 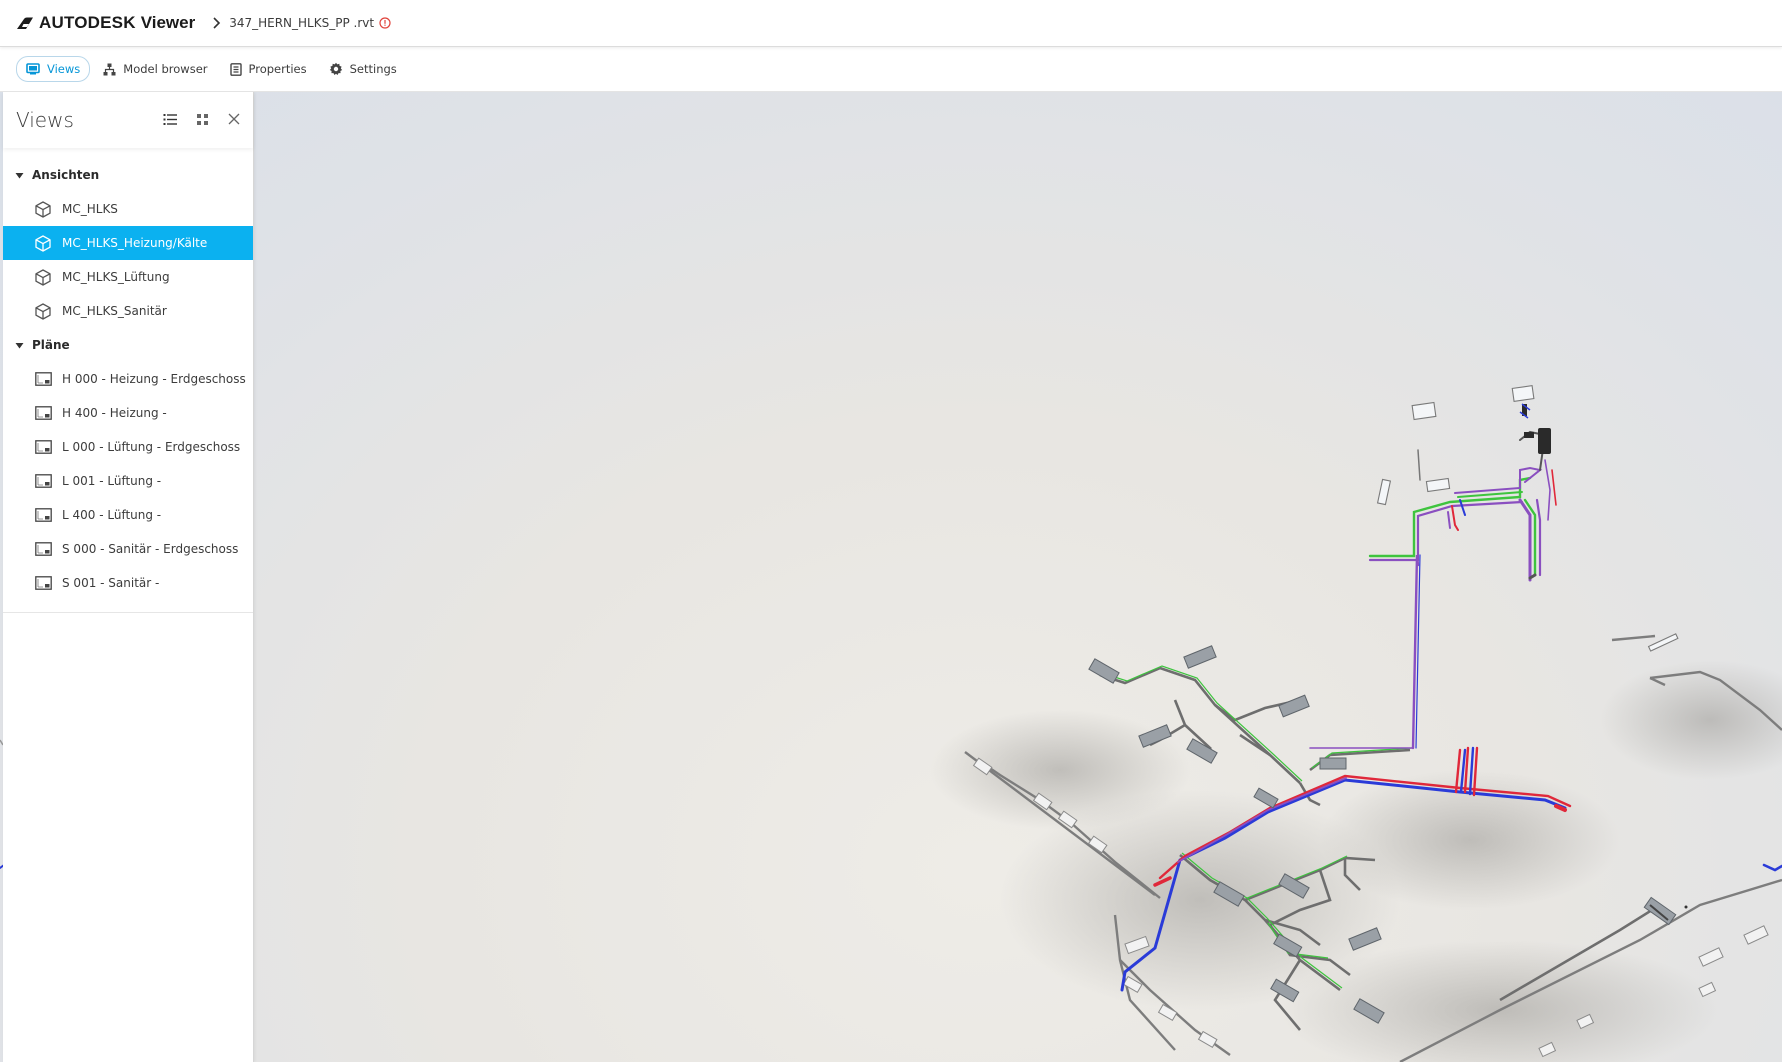 What do you see at coordinates (66, 175) in the screenshot?
I see `tree-group-label: Ansichten` at bounding box center [66, 175].